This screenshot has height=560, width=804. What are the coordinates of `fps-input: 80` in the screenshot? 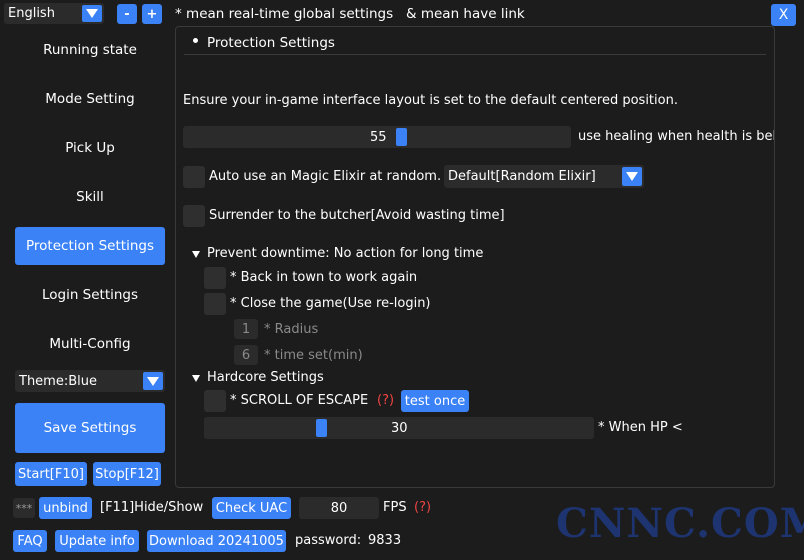 It's located at (339, 508).